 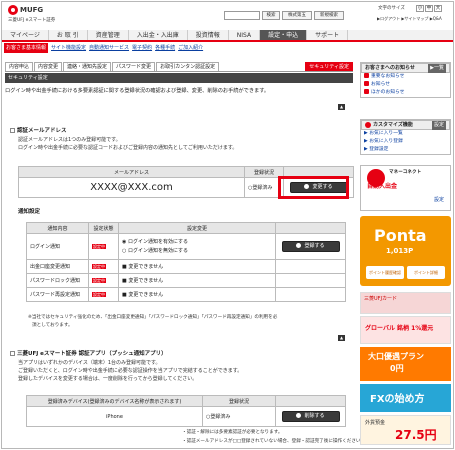 I want to click on customize-title: カスタマイズ機能 設定, so click(x=405, y=125).